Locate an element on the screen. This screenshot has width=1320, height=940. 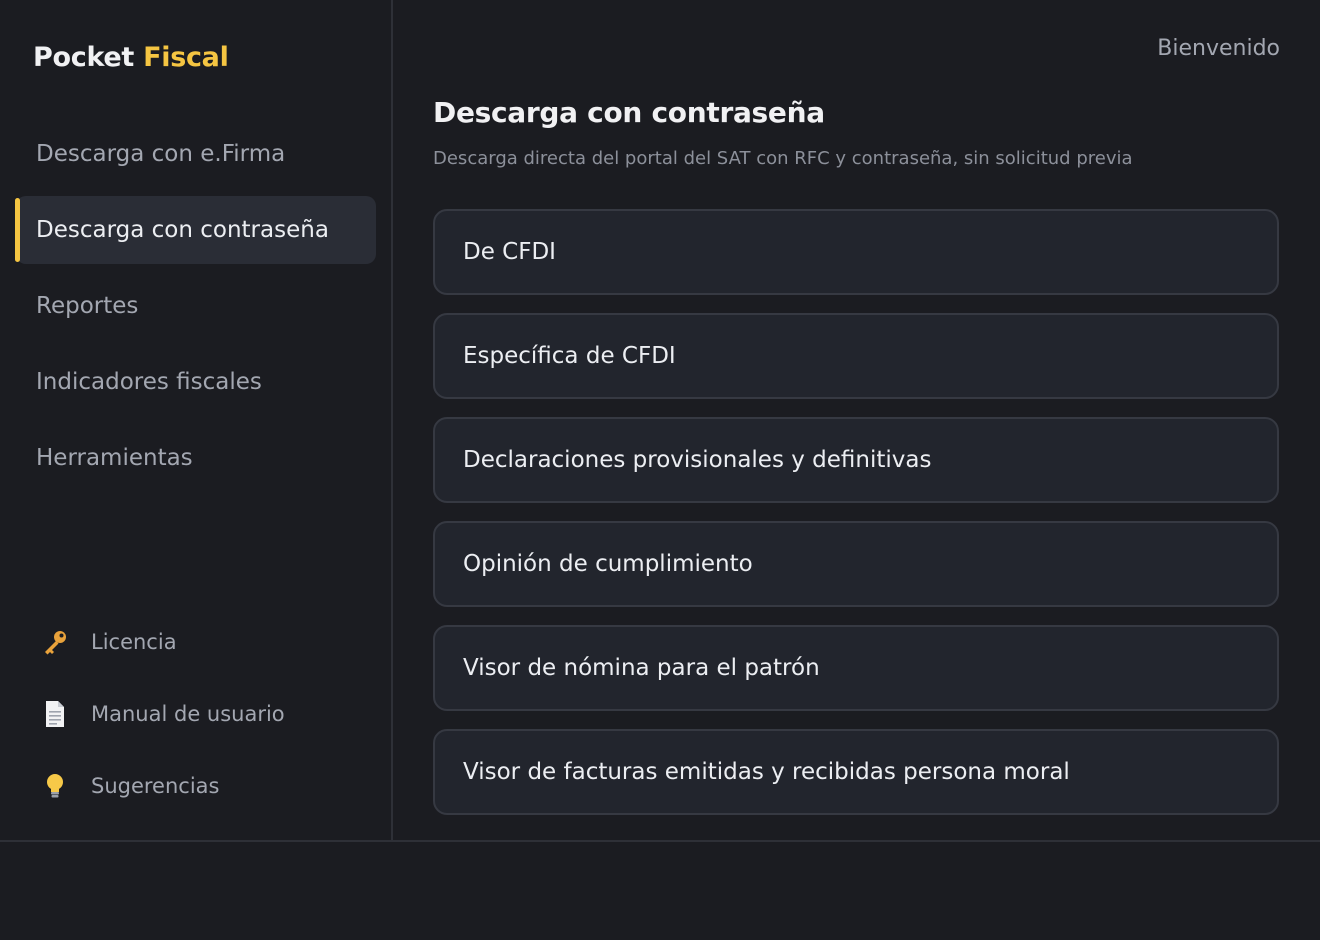
sugerencias-link: Sugerencias is located at coordinates (201, 786).